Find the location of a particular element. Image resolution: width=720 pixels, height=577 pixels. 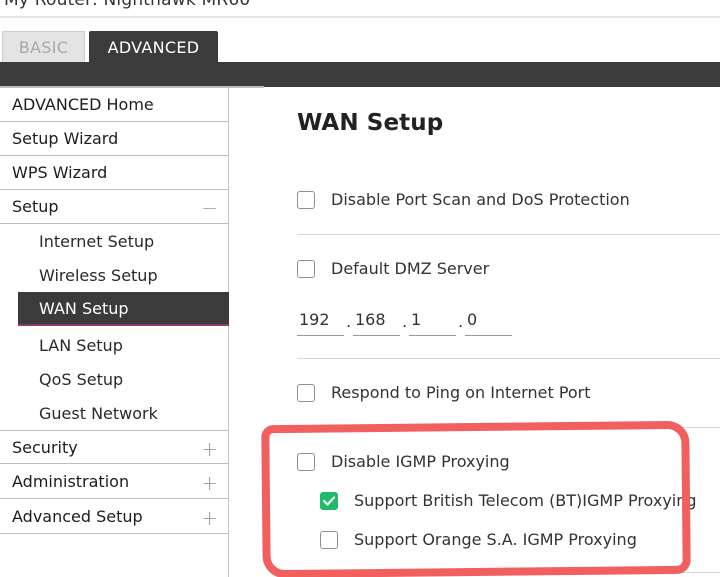

option-label: Disable IGMP Proxying is located at coordinates (420, 461).